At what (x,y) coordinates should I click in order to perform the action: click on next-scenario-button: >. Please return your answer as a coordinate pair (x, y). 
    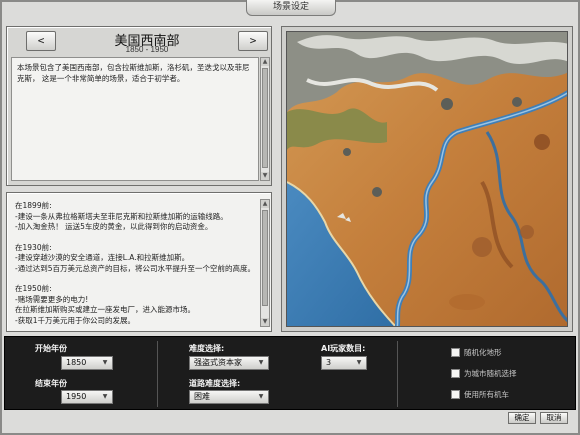
    Looking at the image, I should click on (253, 41).